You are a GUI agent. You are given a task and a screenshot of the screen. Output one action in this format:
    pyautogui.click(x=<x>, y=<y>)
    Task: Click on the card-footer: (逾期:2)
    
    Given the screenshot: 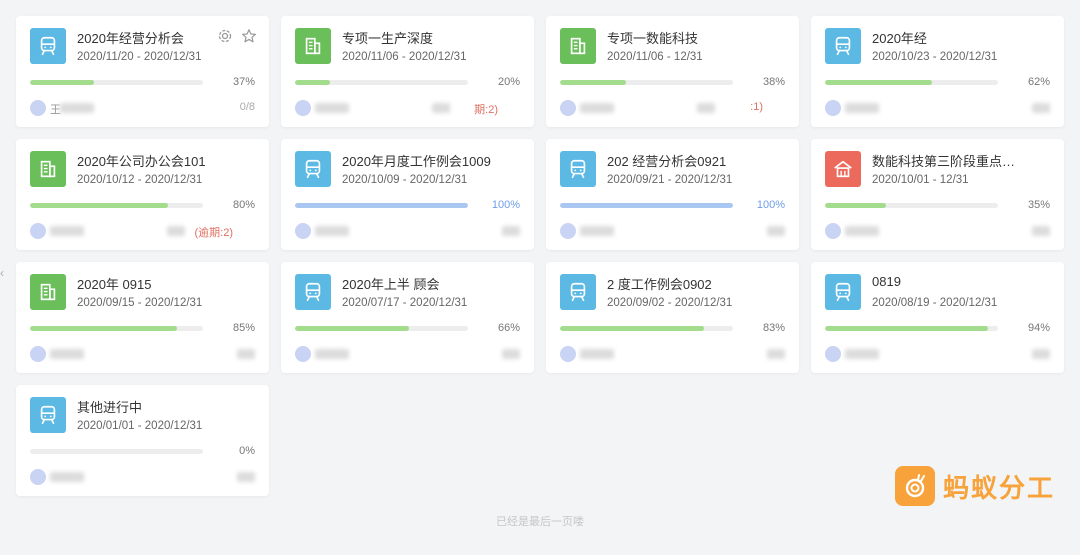 What is the action you would take?
    pyautogui.click(x=142, y=231)
    